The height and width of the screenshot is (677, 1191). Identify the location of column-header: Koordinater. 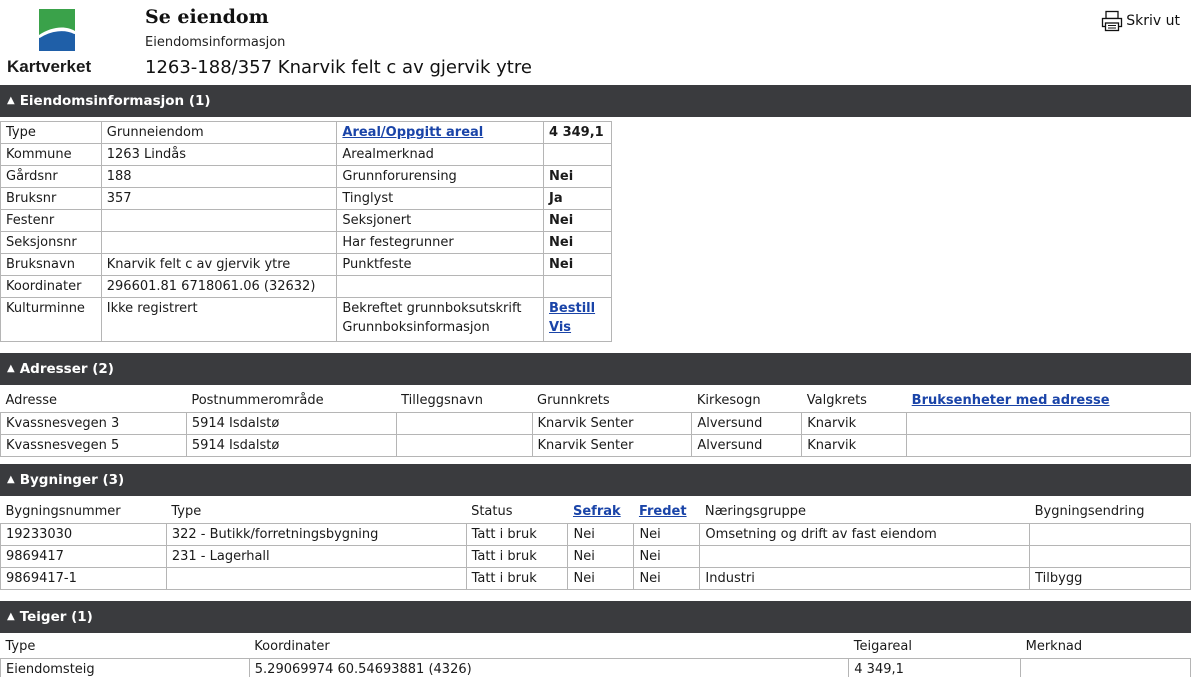
(292, 646).